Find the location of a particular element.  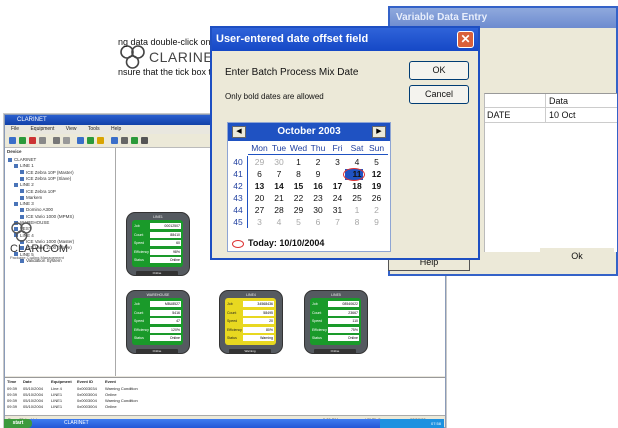

next-month-icon: ▶ is located at coordinates (379, 132).